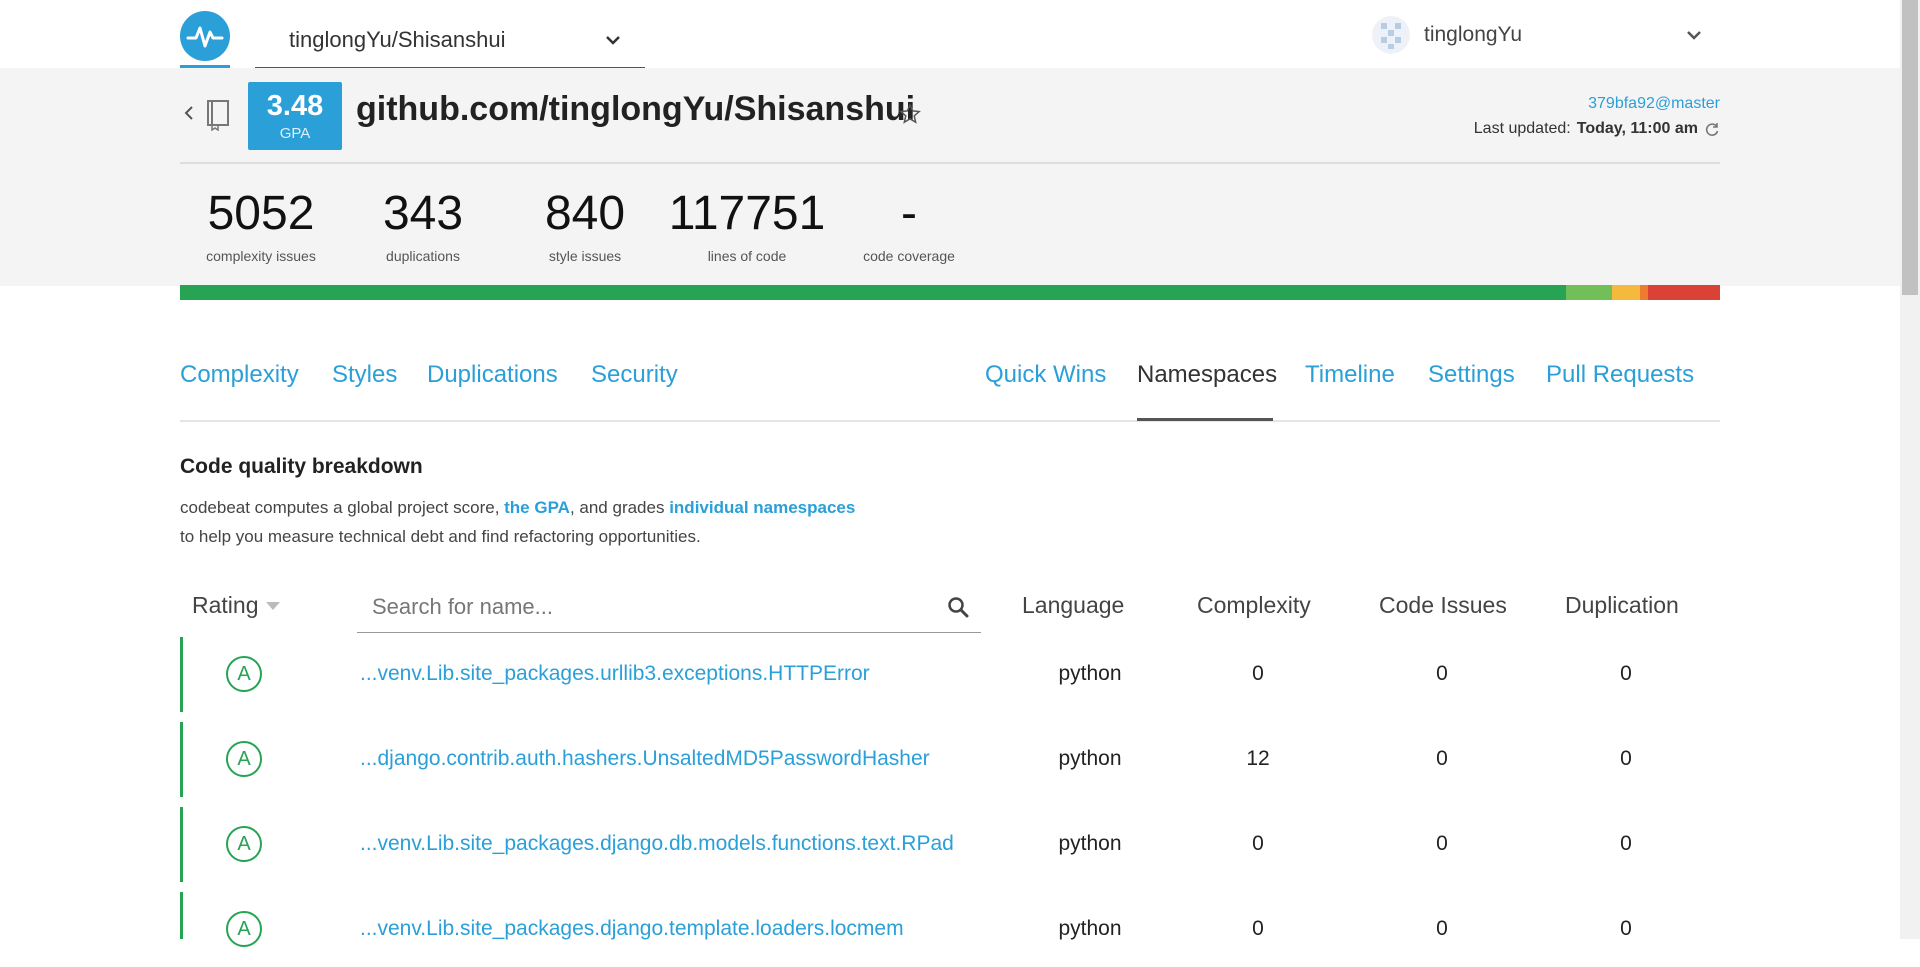 The image size is (1920, 967). I want to click on stat-label: code coverage, so click(909, 256).